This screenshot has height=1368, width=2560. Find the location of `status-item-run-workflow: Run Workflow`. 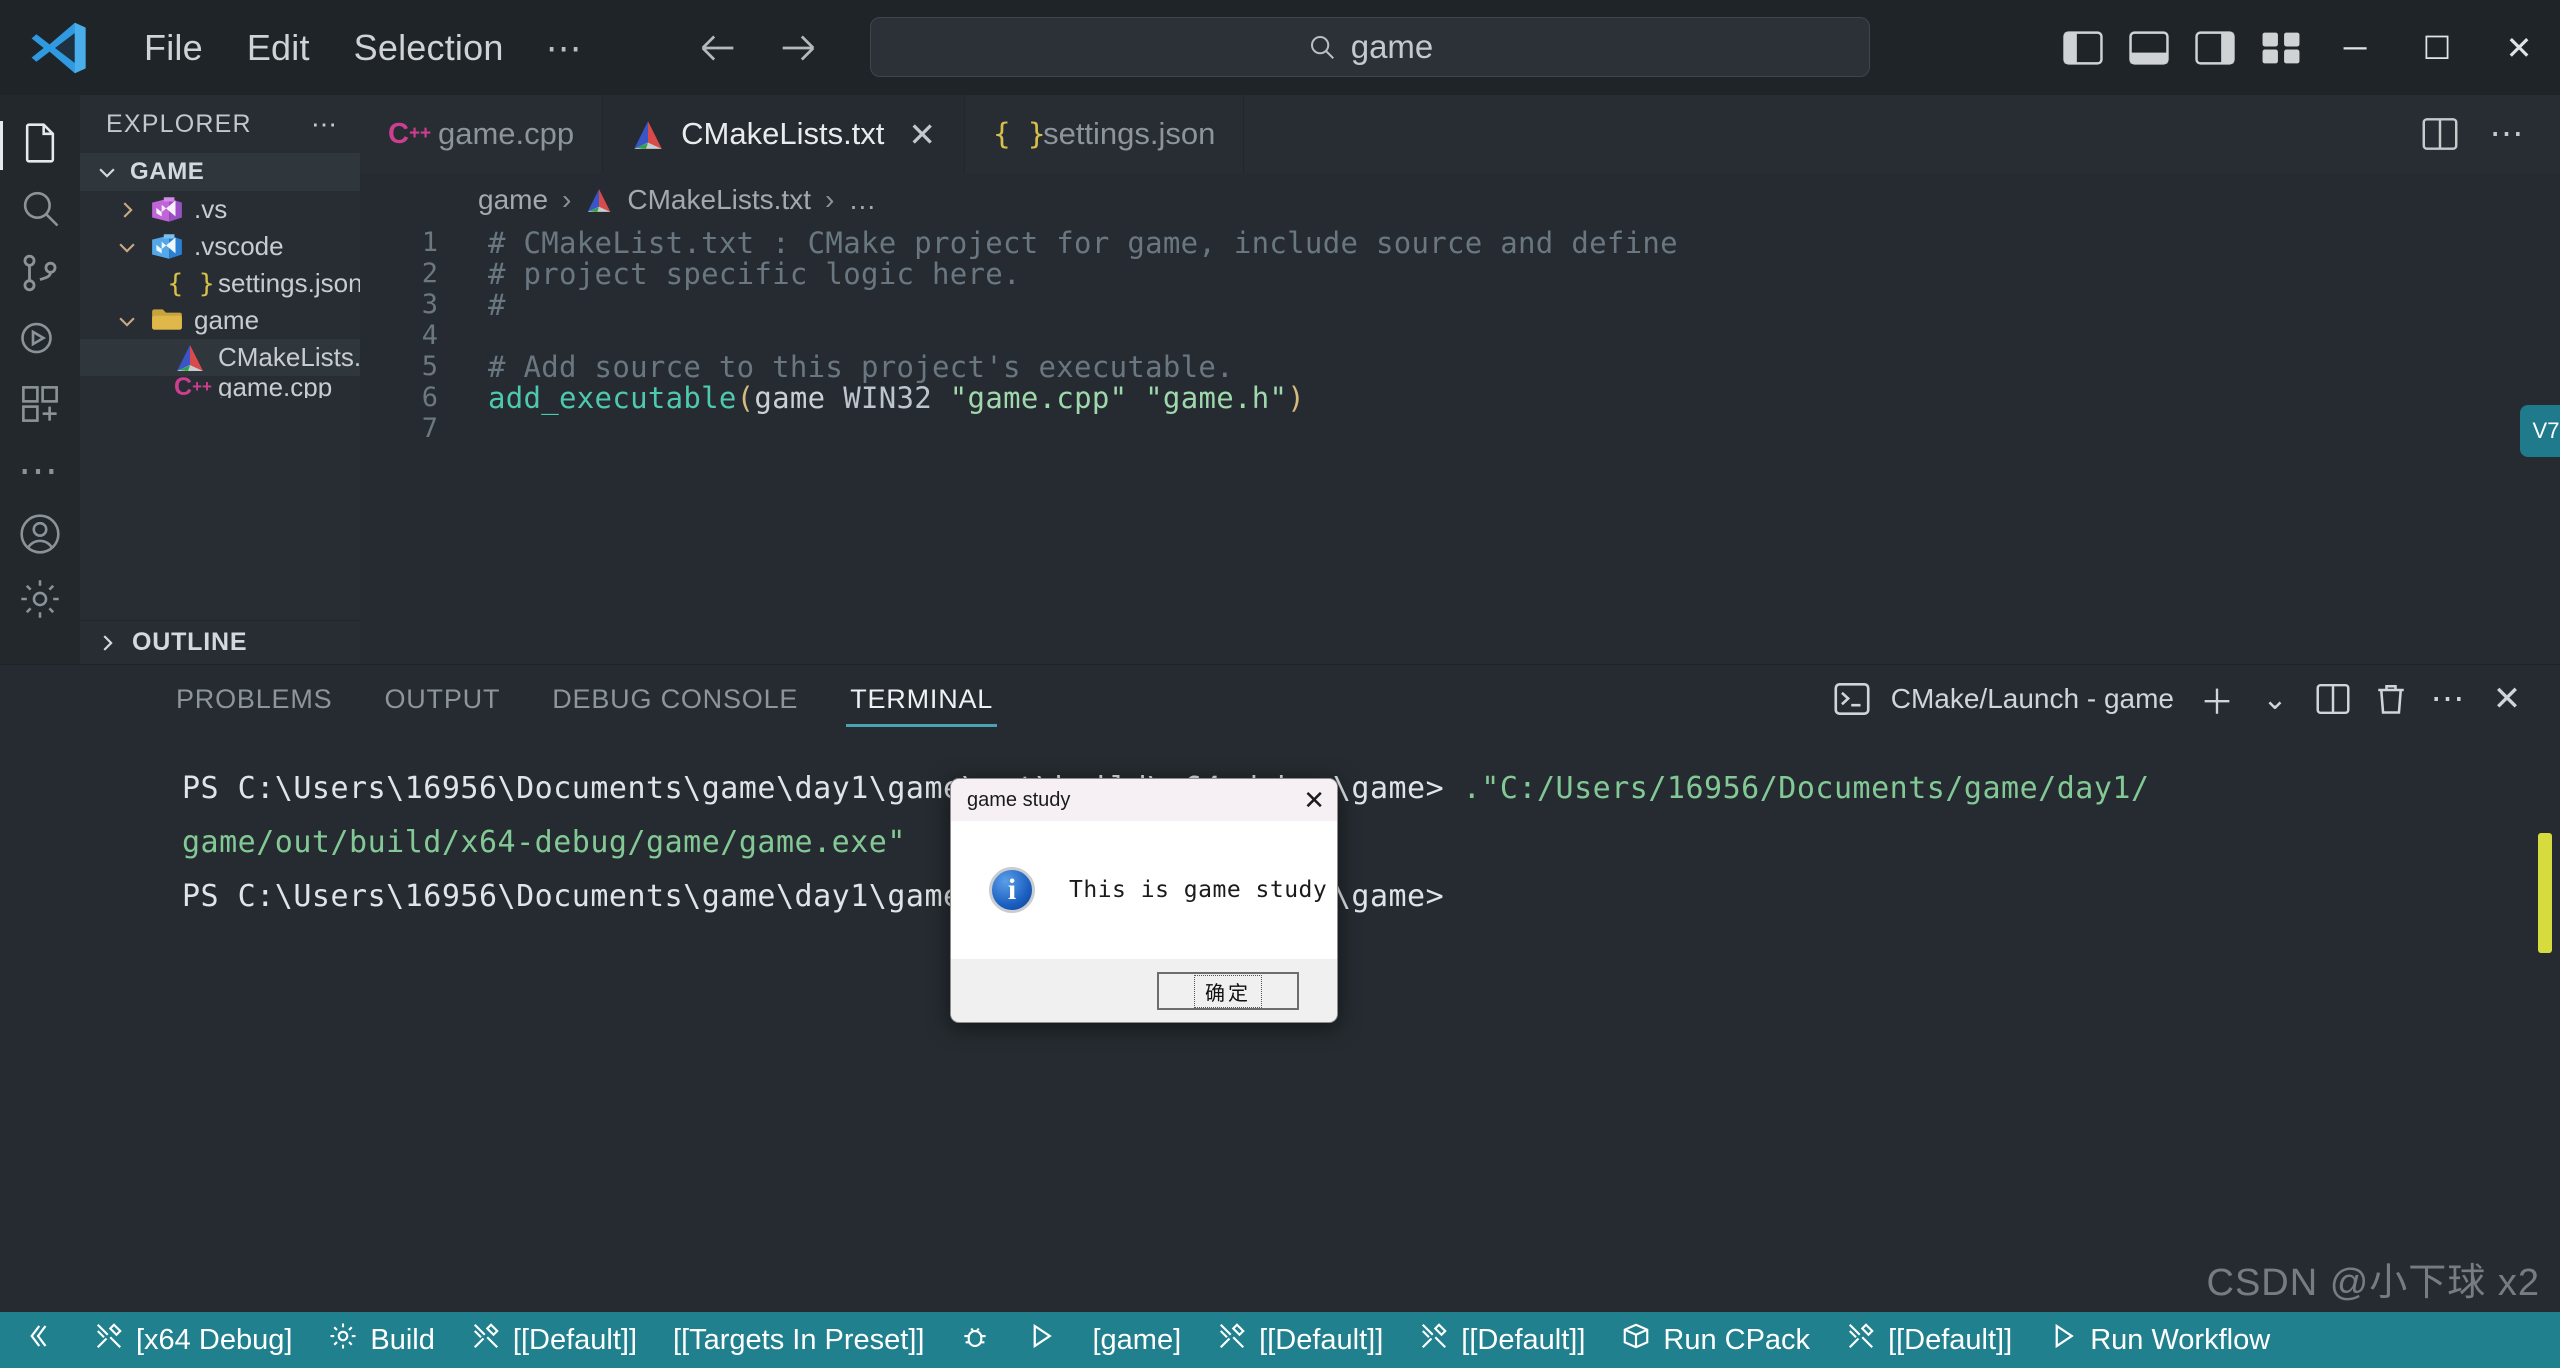

status-item-run-workflow: Run Workflow is located at coordinates (2159, 1340).